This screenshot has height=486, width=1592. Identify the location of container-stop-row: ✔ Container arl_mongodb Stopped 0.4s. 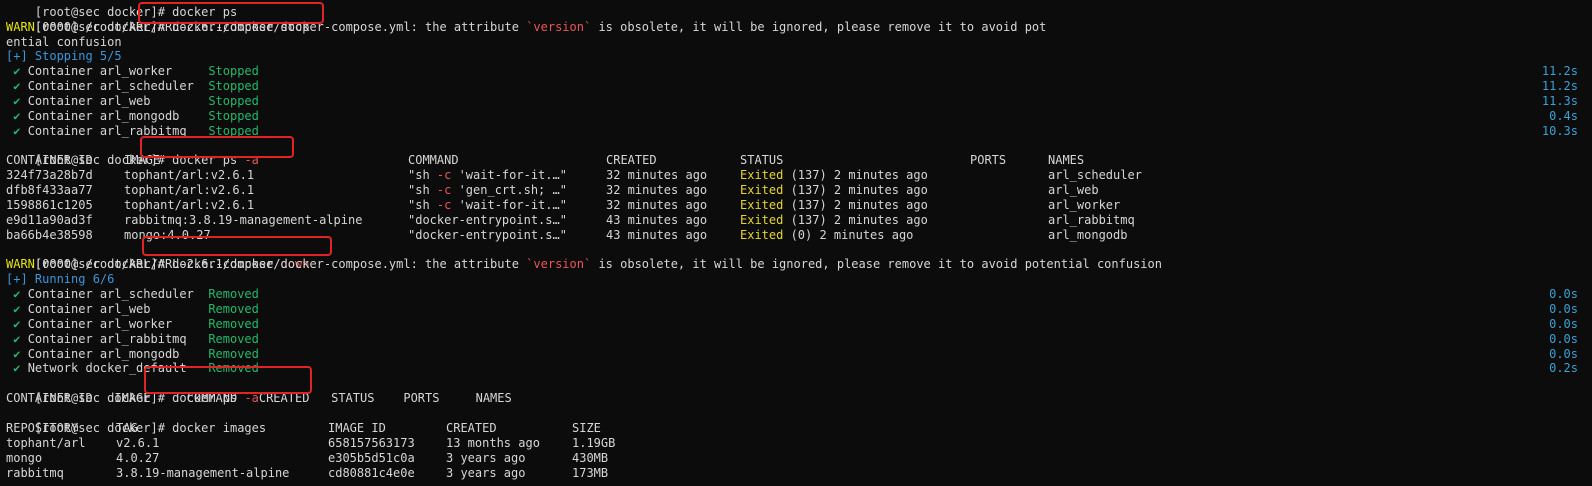
(799, 116).